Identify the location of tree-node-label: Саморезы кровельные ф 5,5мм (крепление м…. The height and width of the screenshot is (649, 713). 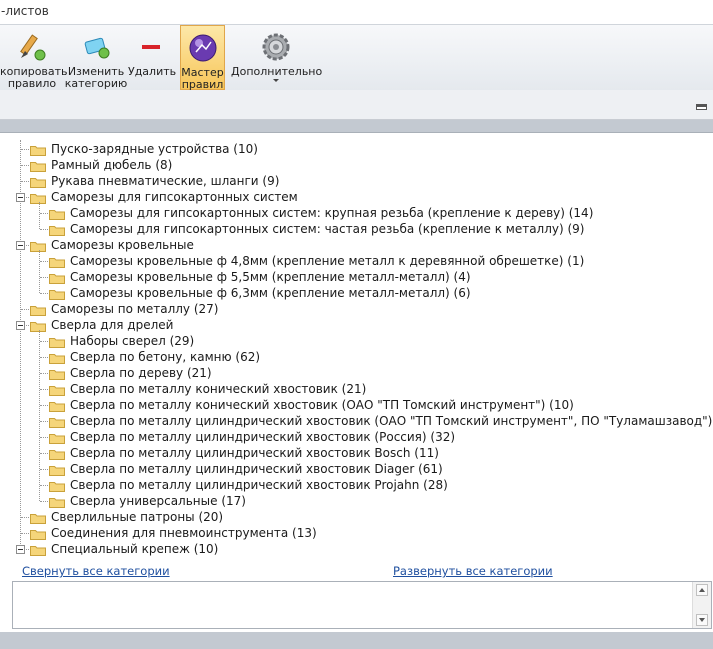
(270, 277).